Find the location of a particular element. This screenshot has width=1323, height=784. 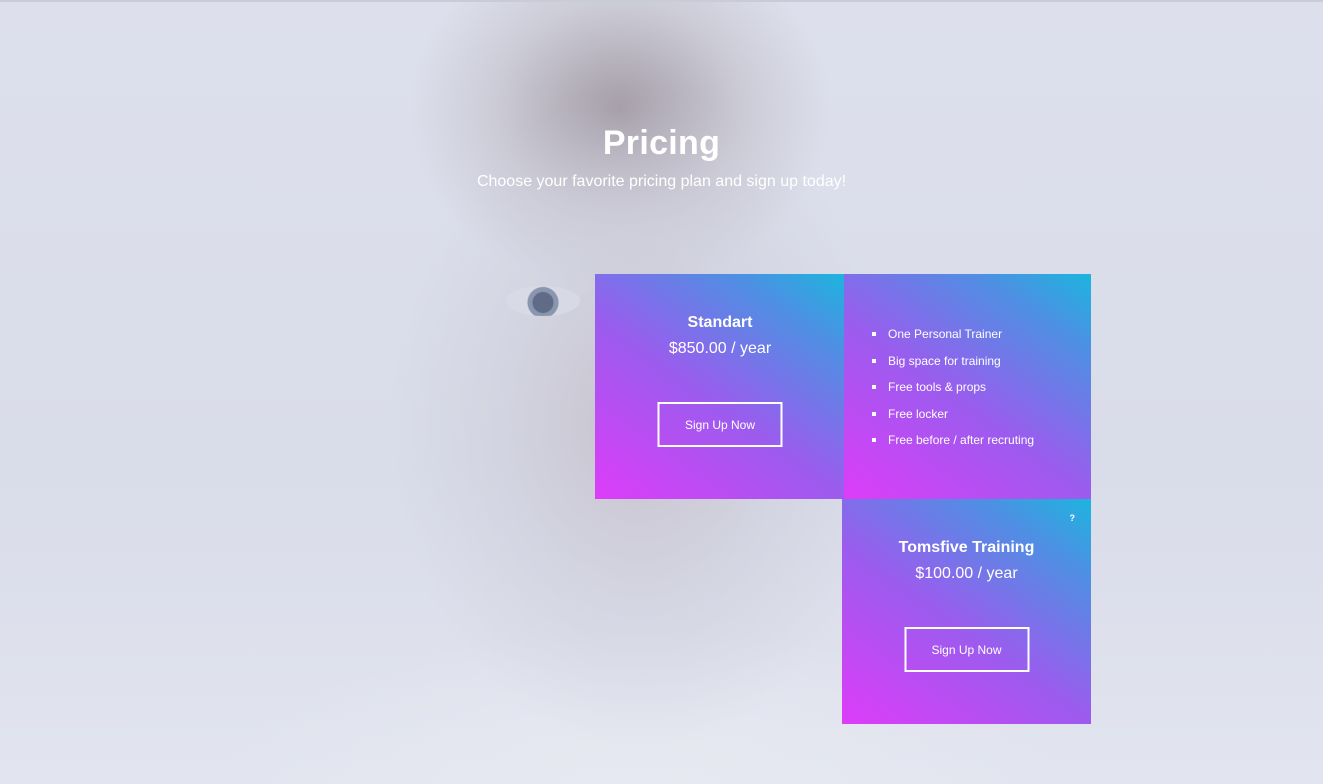

feature-item: Free before / after recruting is located at coordinates (953, 440).